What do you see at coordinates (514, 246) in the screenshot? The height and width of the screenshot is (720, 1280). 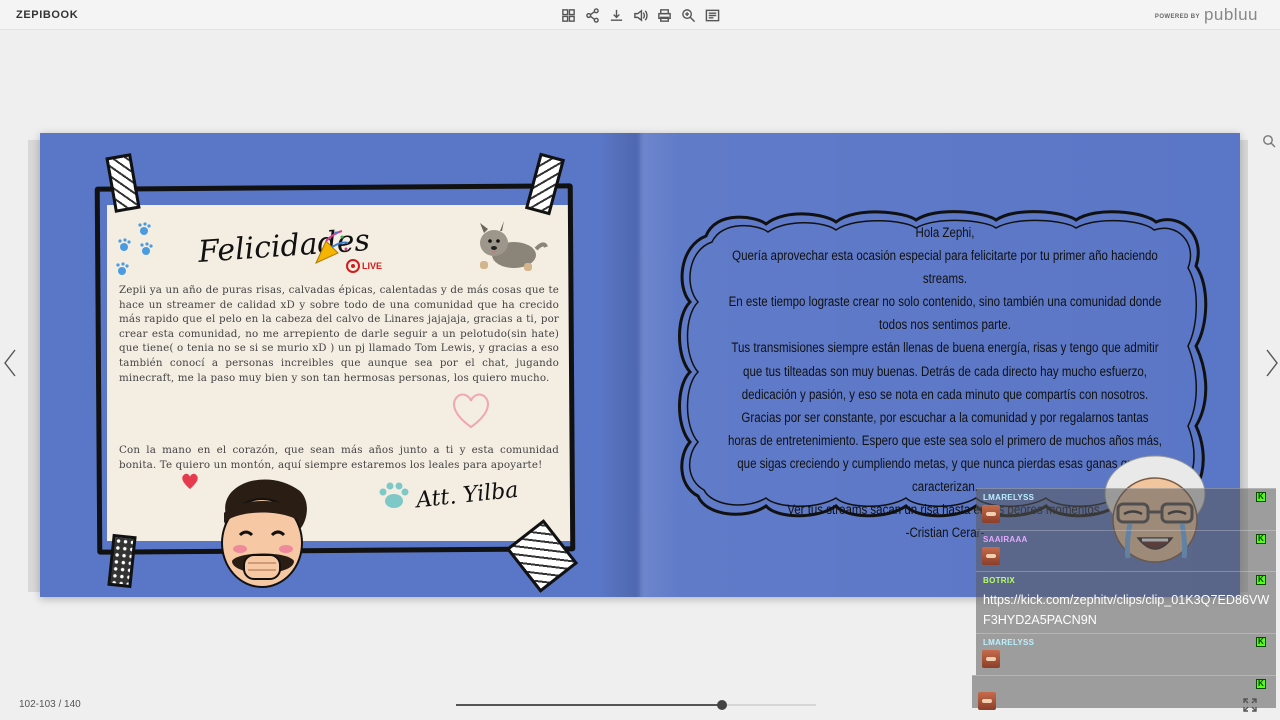 I see `dog-sticker-icon` at bounding box center [514, 246].